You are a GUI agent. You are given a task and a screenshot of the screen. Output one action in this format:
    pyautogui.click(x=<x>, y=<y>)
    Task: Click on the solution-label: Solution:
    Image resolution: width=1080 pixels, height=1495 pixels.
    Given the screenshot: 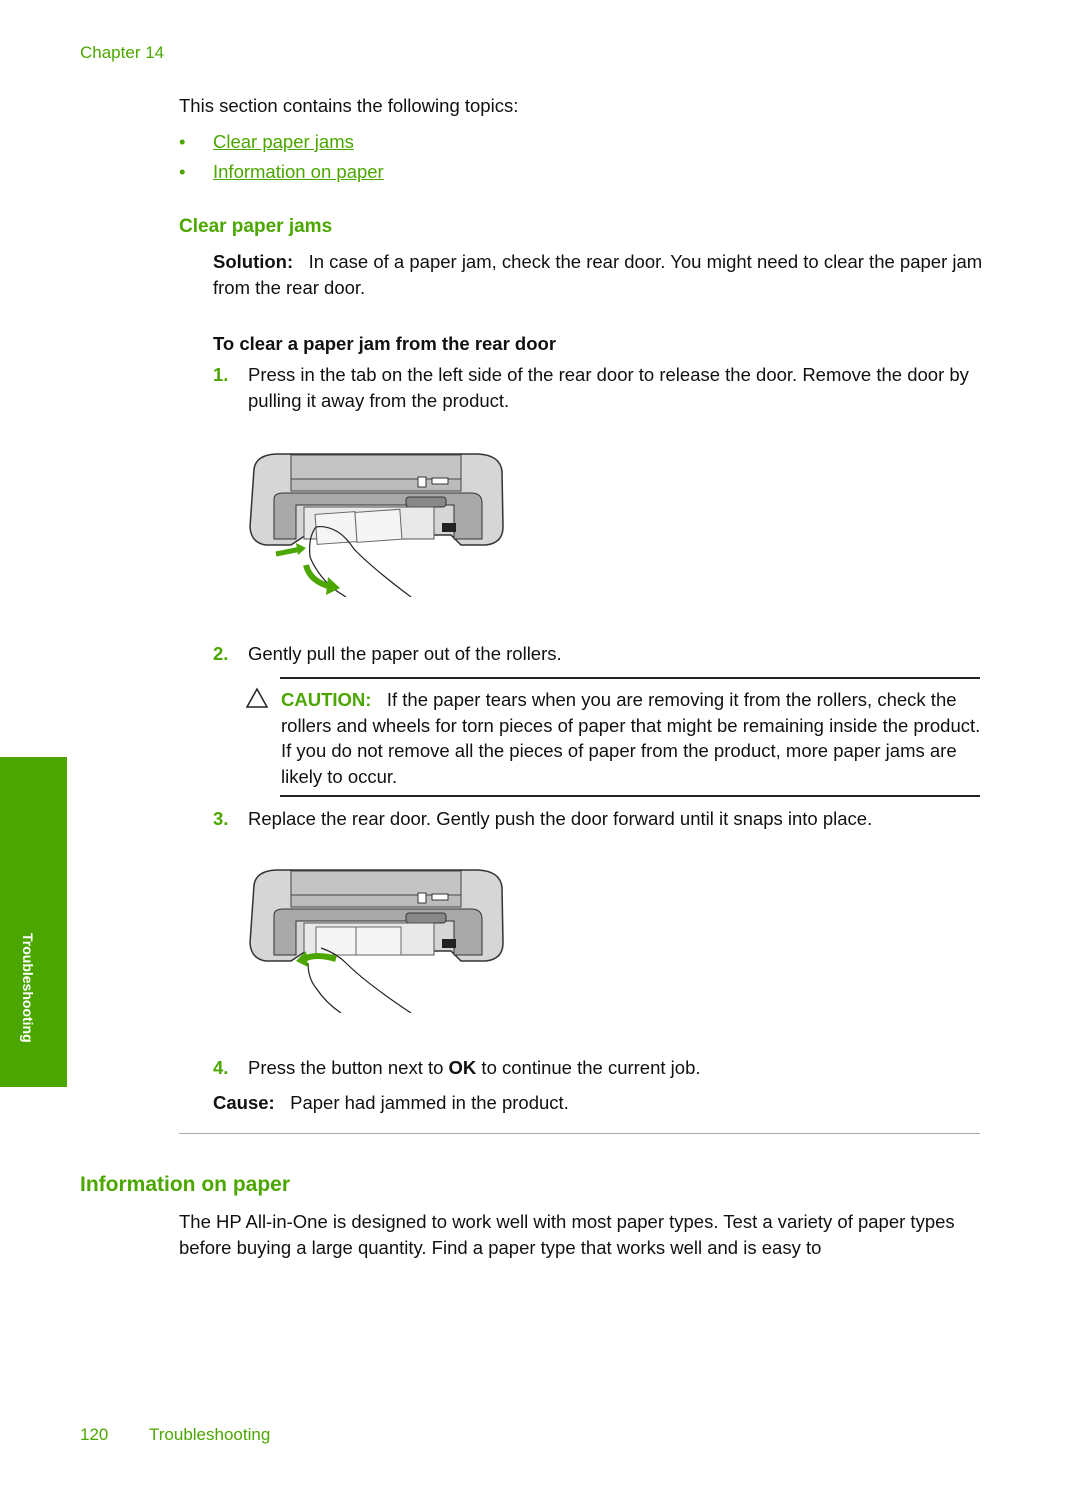 What is the action you would take?
    pyautogui.click(x=253, y=261)
    